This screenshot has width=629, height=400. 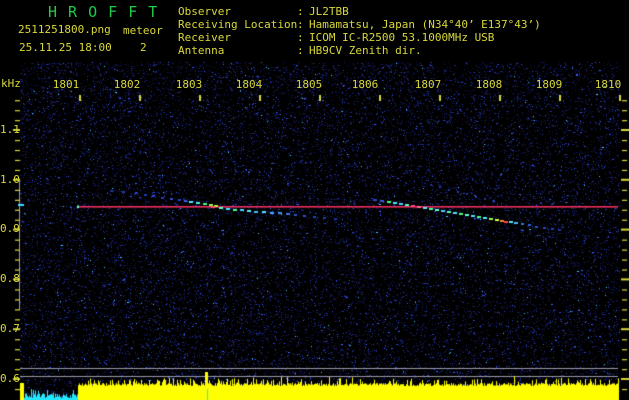 I want to click on freq-label: 0.7, so click(x=10, y=328).